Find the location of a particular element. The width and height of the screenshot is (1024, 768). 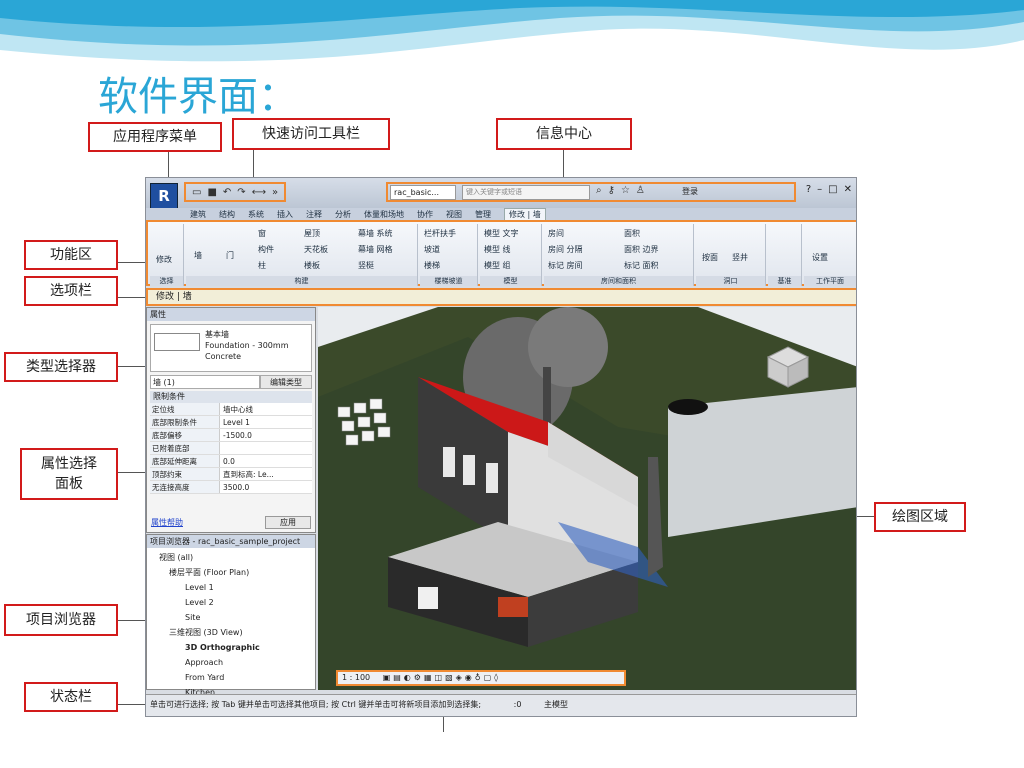

save-icon: ■ is located at coordinates (211, 192).